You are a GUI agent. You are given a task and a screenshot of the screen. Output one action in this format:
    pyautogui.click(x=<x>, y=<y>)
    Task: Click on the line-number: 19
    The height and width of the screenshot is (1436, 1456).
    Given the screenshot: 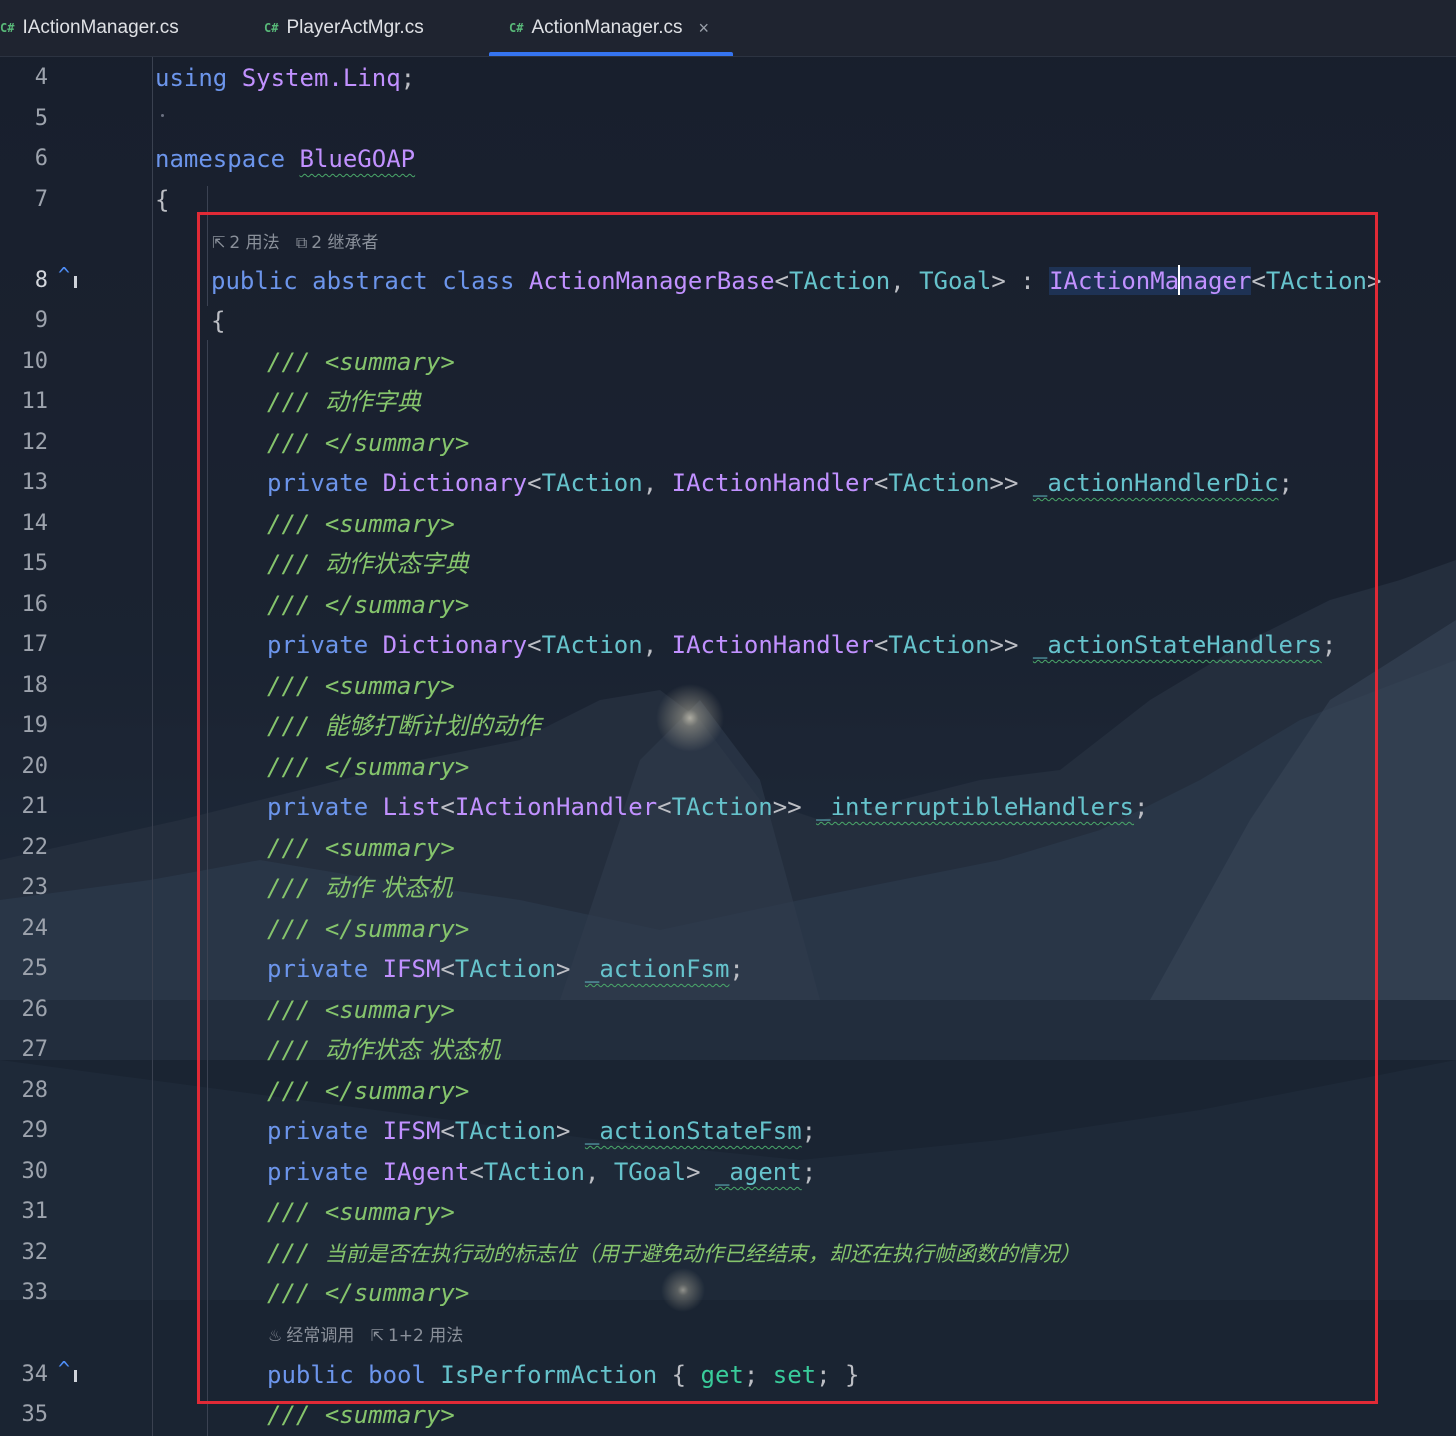 What is the action you would take?
    pyautogui.click(x=35, y=725)
    